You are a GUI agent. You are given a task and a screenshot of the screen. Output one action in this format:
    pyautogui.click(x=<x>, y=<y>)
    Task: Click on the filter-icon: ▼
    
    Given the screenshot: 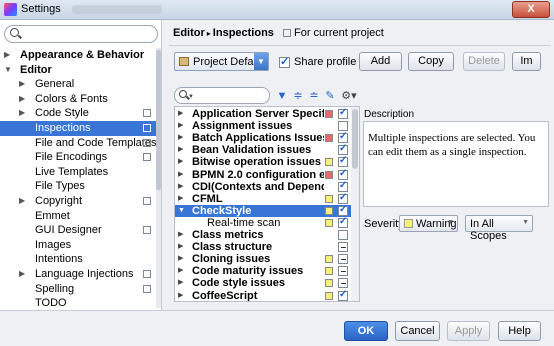 What is the action you would take?
    pyautogui.click(x=282, y=96)
    